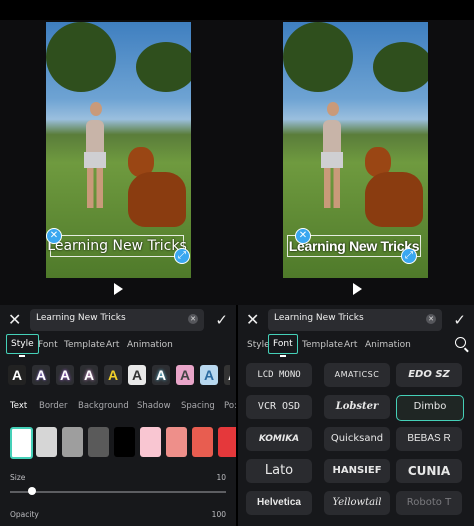 The height and width of the screenshot is (526, 474). I want to click on caption-overlay: Learning New Tricks, so click(117, 246).